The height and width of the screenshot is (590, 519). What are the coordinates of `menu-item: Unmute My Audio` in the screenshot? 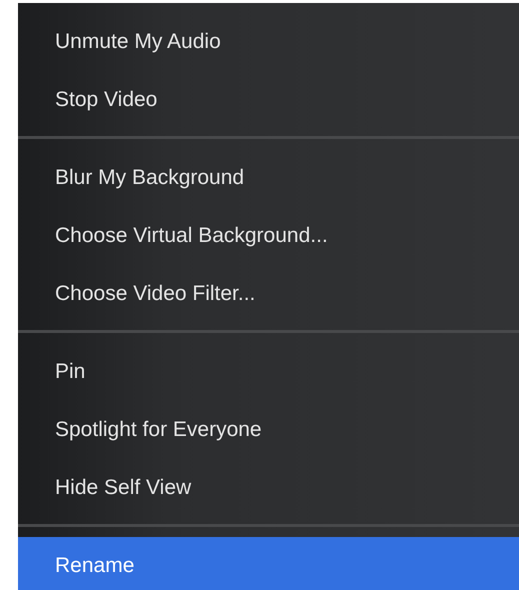 It's located at (268, 42).